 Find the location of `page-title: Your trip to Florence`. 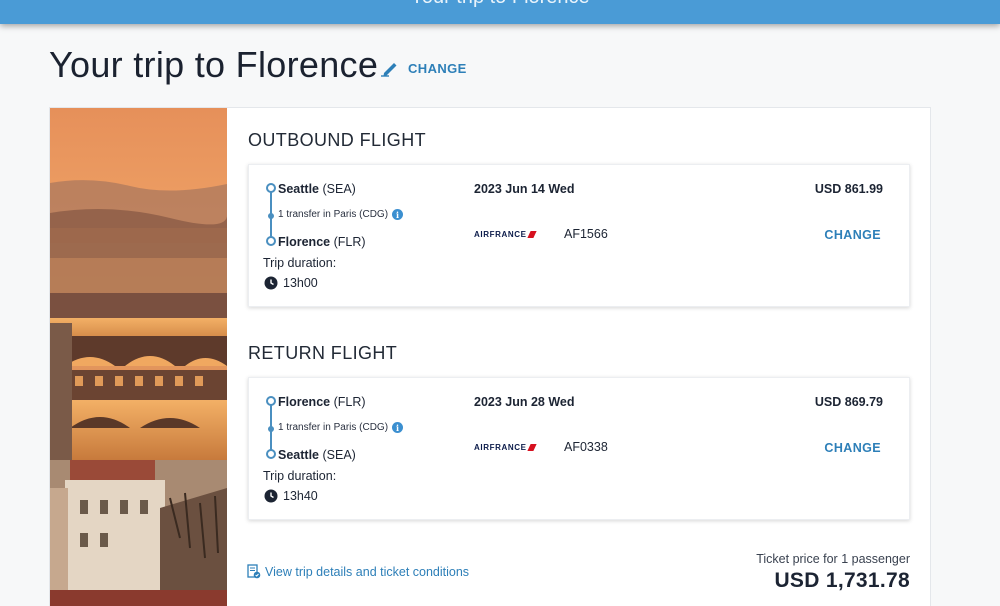

page-title: Your trip to Florence is located at coordinates (214, 64).